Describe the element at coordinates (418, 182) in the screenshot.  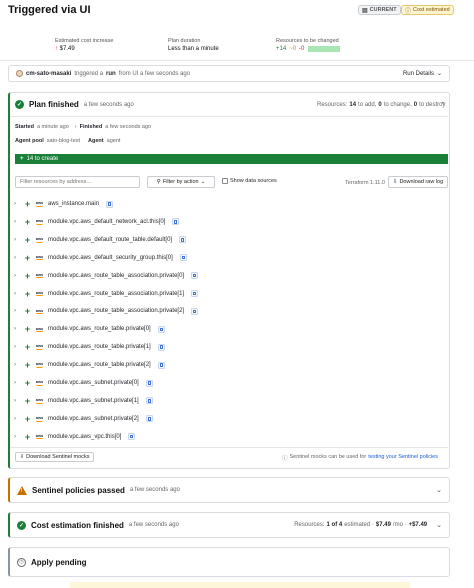
I see `download-raw-log-button: ⇩ Download raw log` at that location.